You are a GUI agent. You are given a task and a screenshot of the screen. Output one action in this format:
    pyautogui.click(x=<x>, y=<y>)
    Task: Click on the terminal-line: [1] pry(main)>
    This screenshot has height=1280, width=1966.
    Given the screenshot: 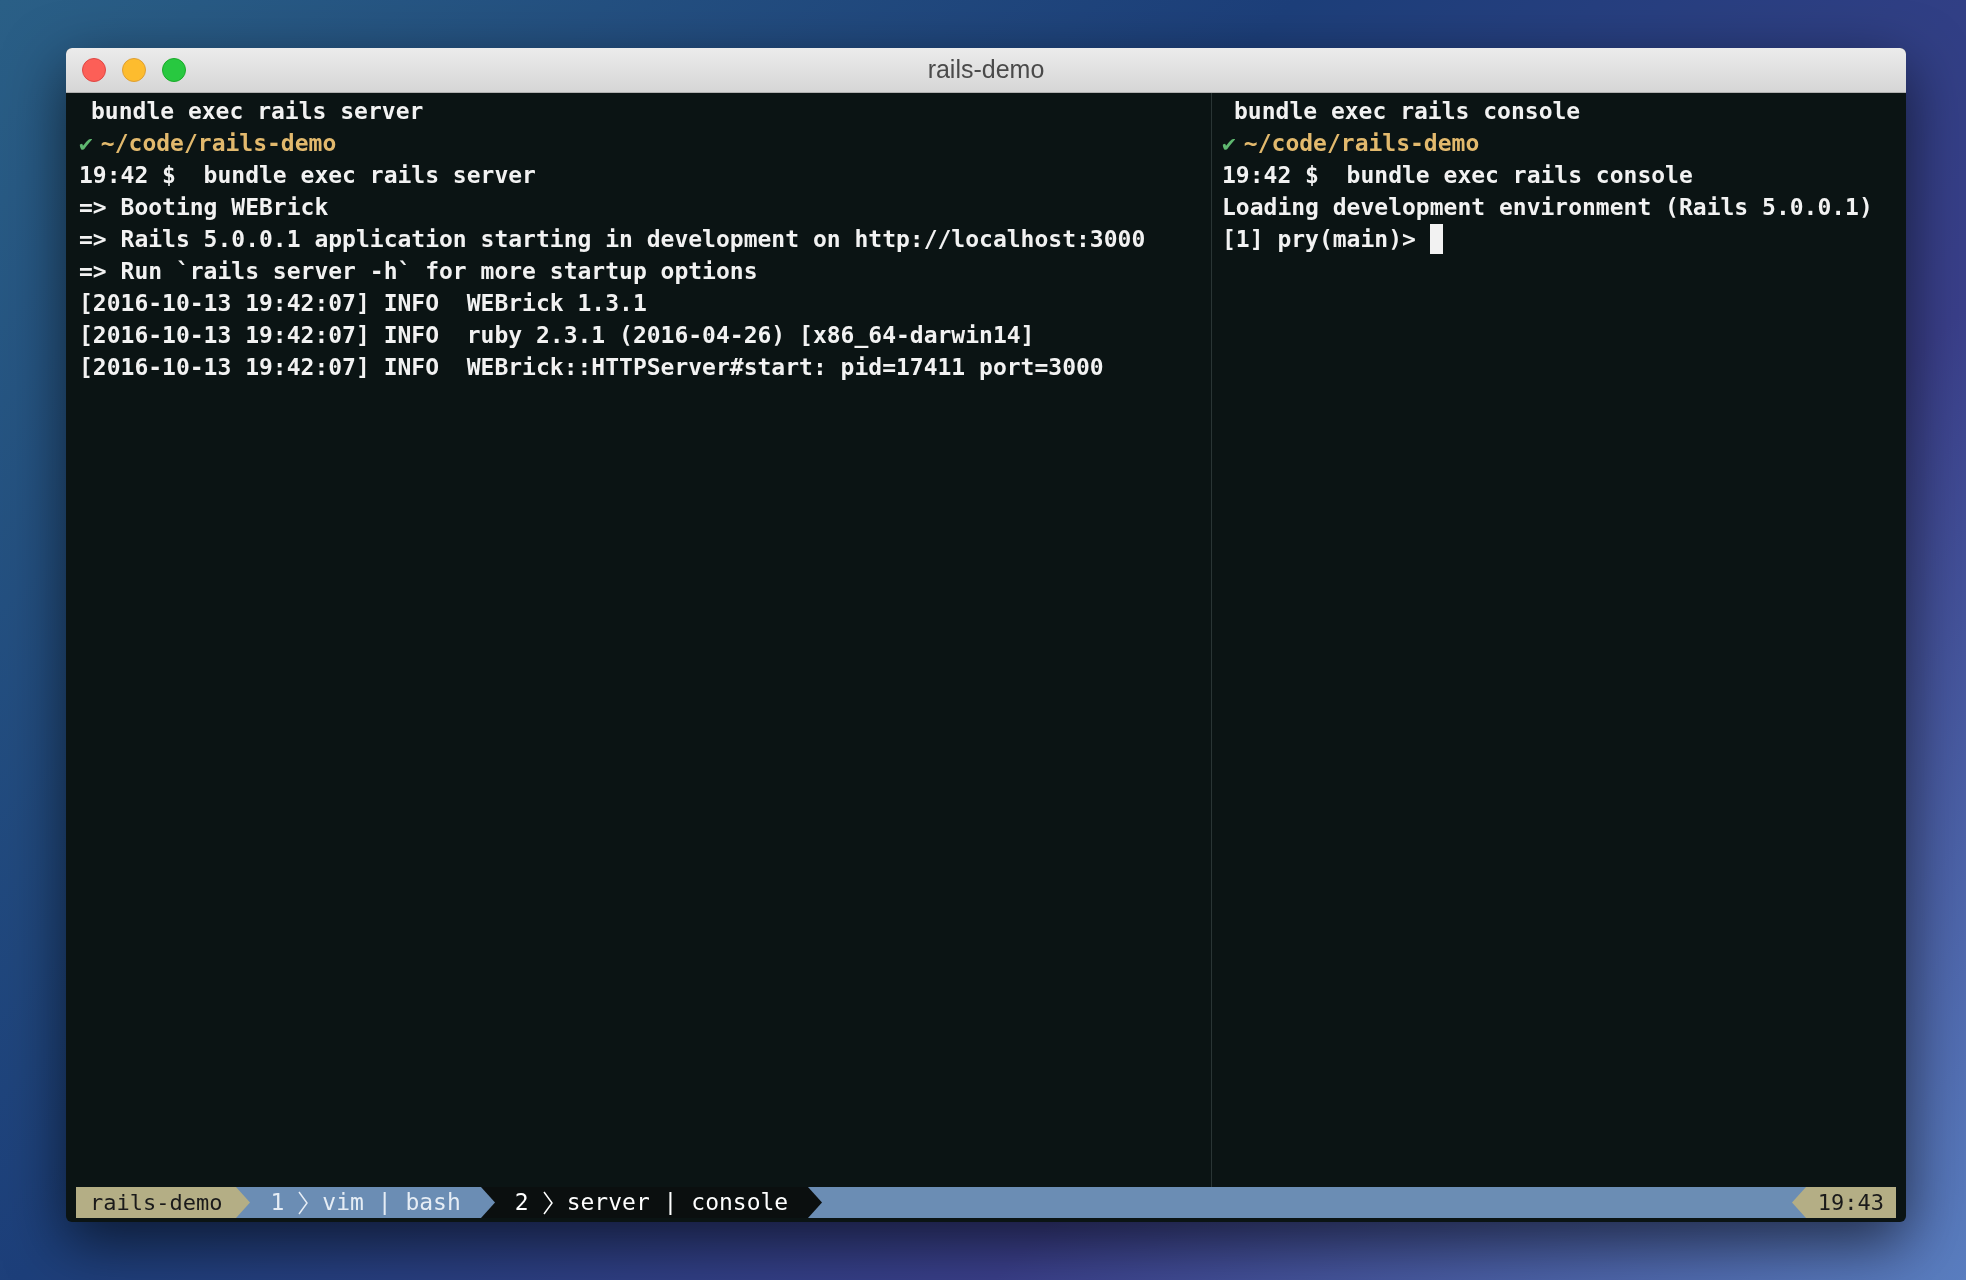 What is the action you would take?
    pyautogui.click(x=1319, y=239)
    